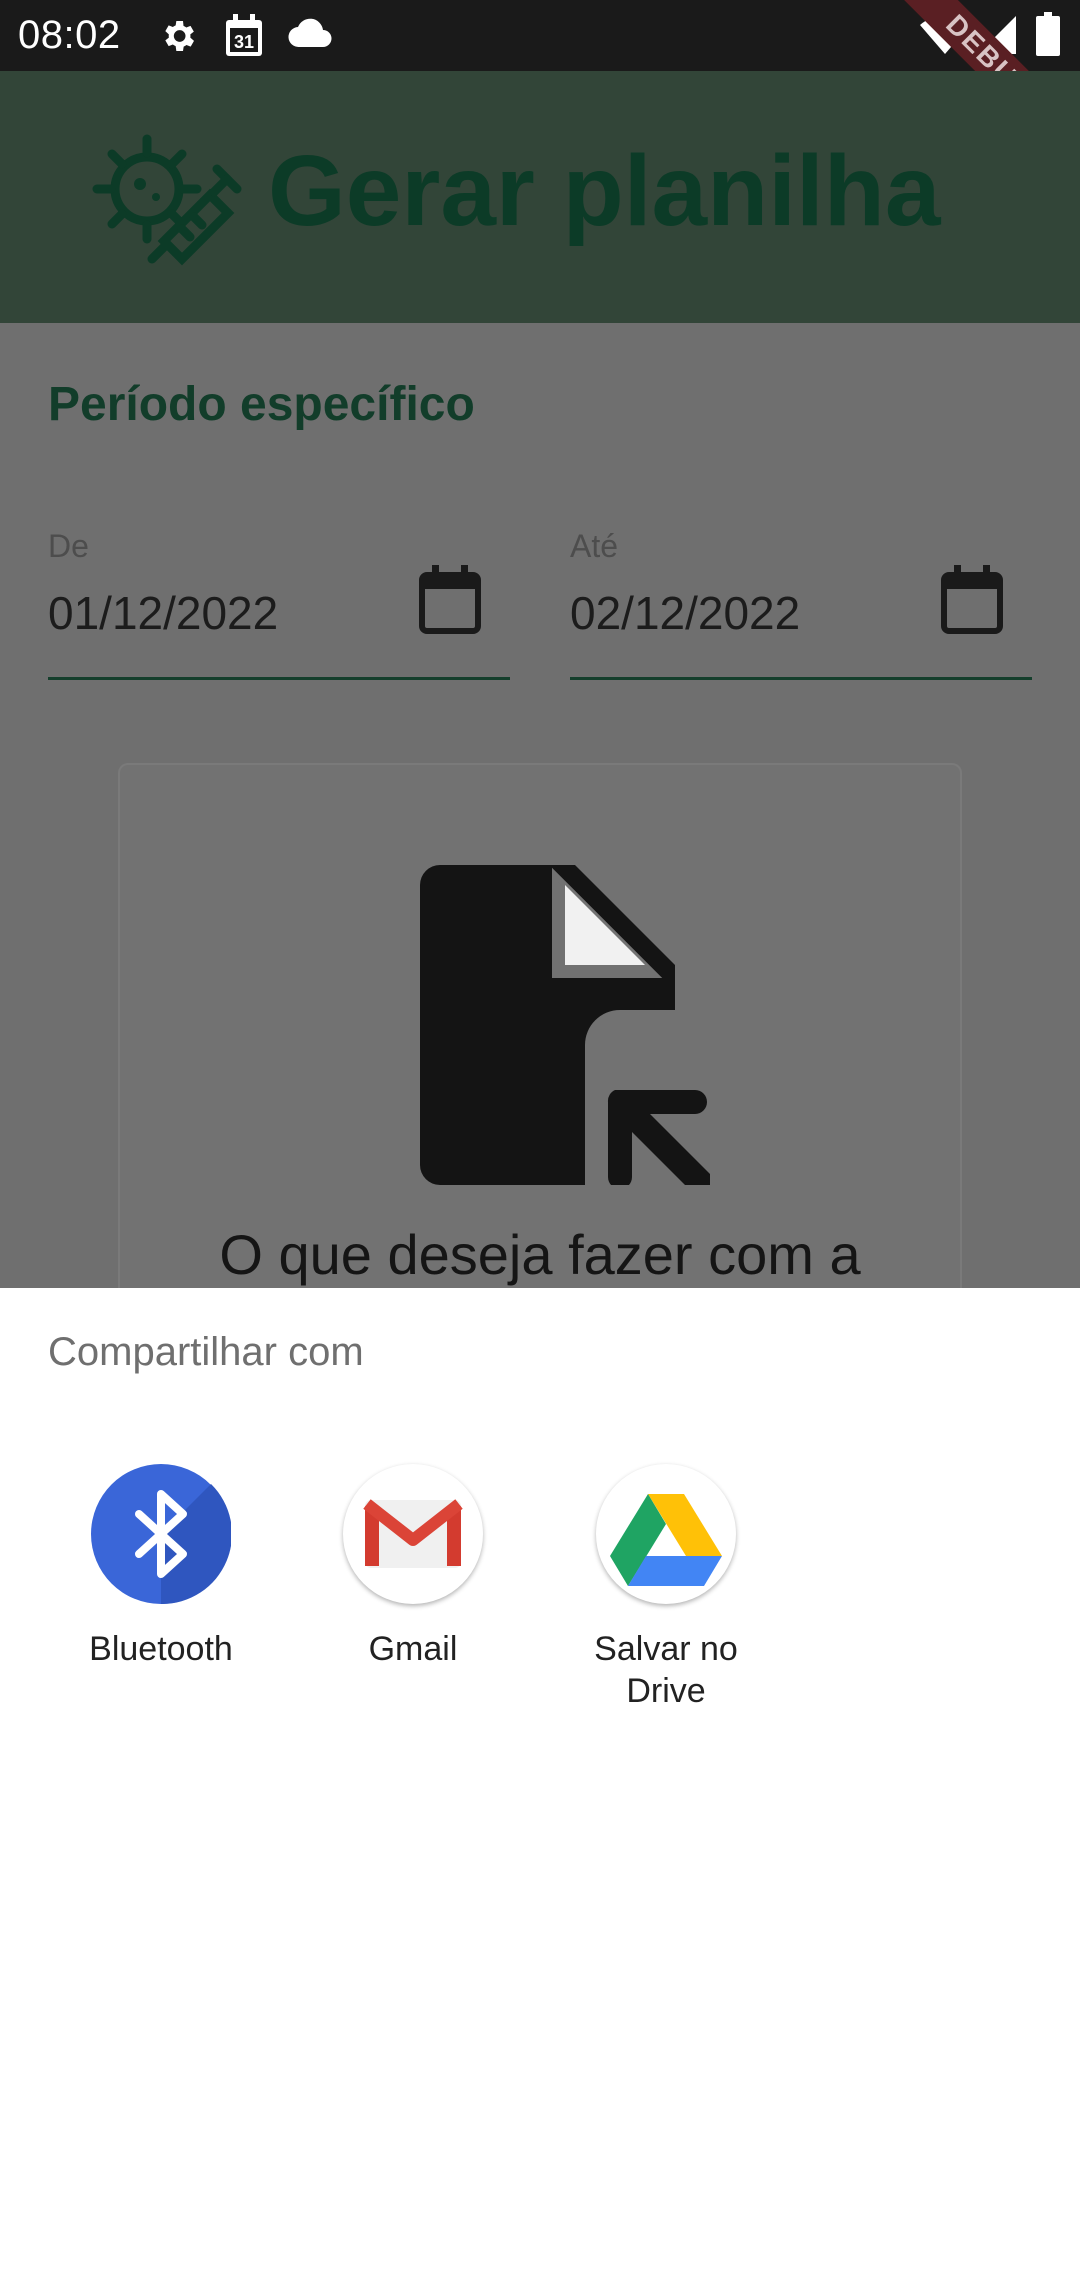  Describe the element at coordinates (413, 1649) in the screenshot. I see `share-target-label: Gmail` at that location.